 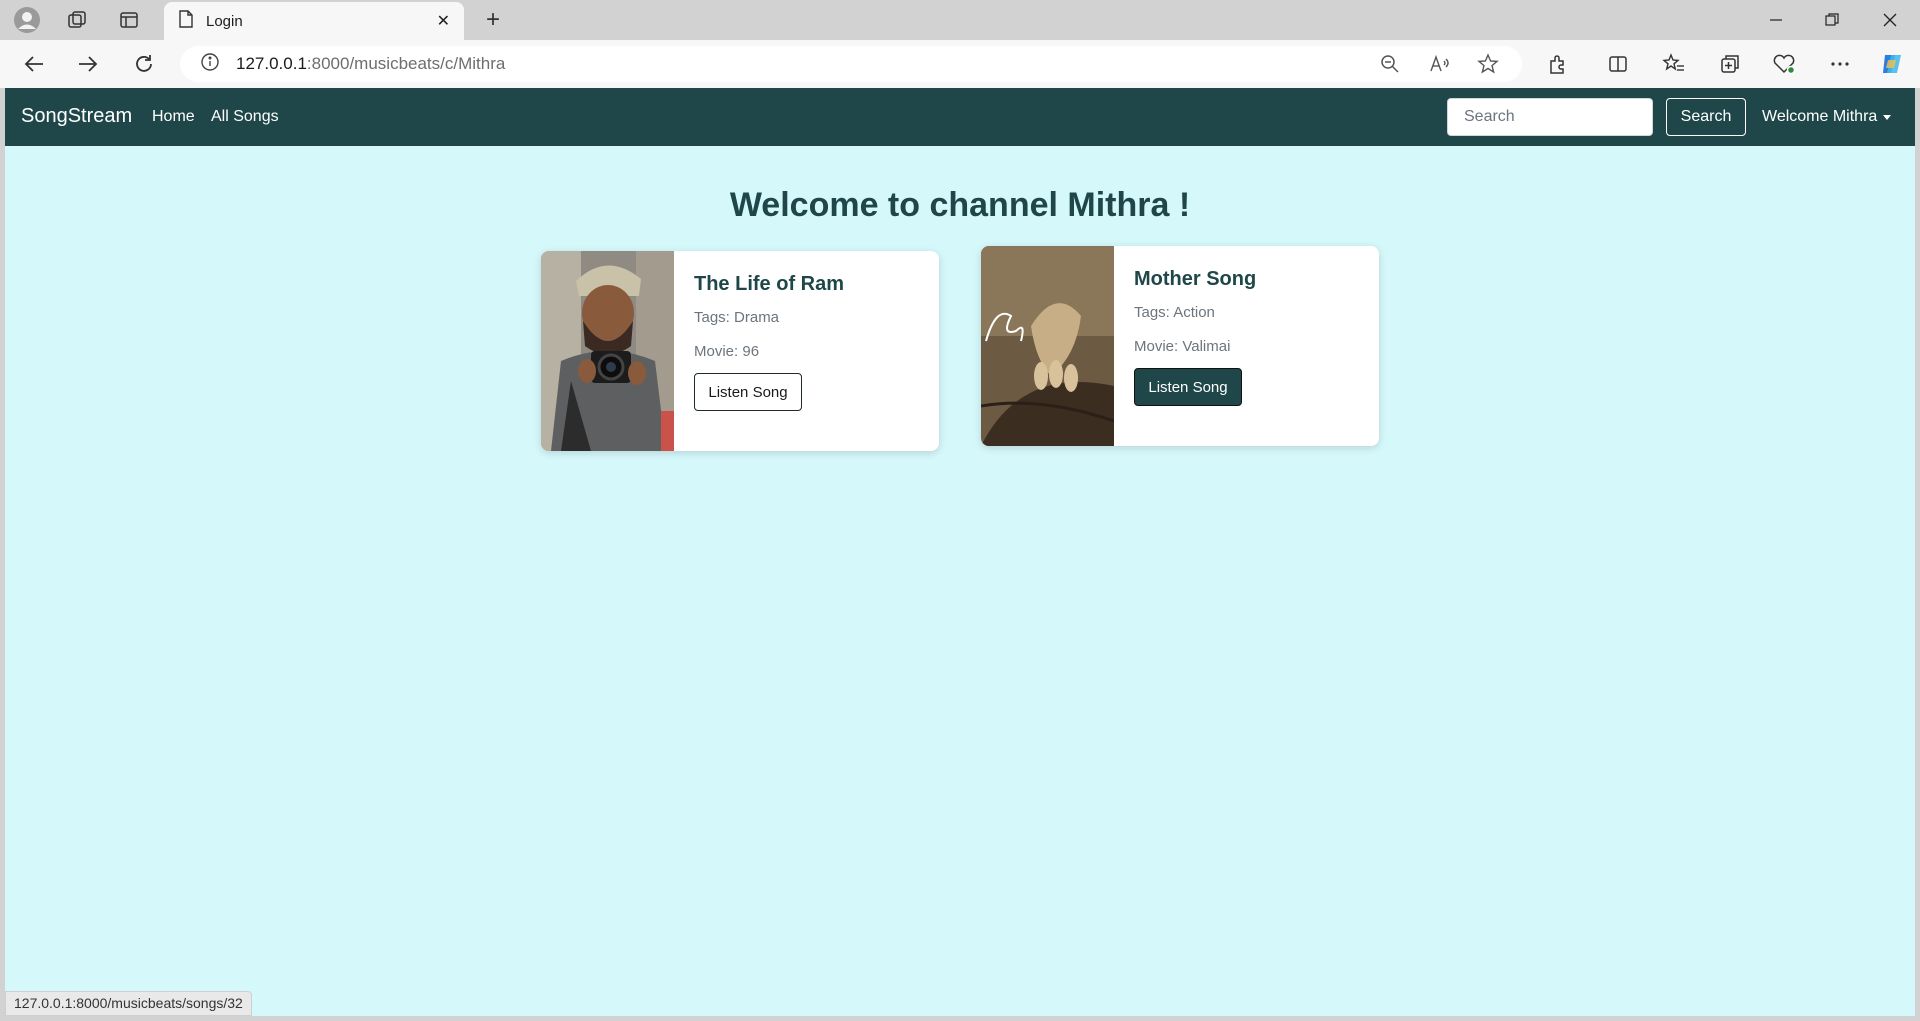 I want to click on song-tags: Tags: Action, so click(x=1174, y=312).